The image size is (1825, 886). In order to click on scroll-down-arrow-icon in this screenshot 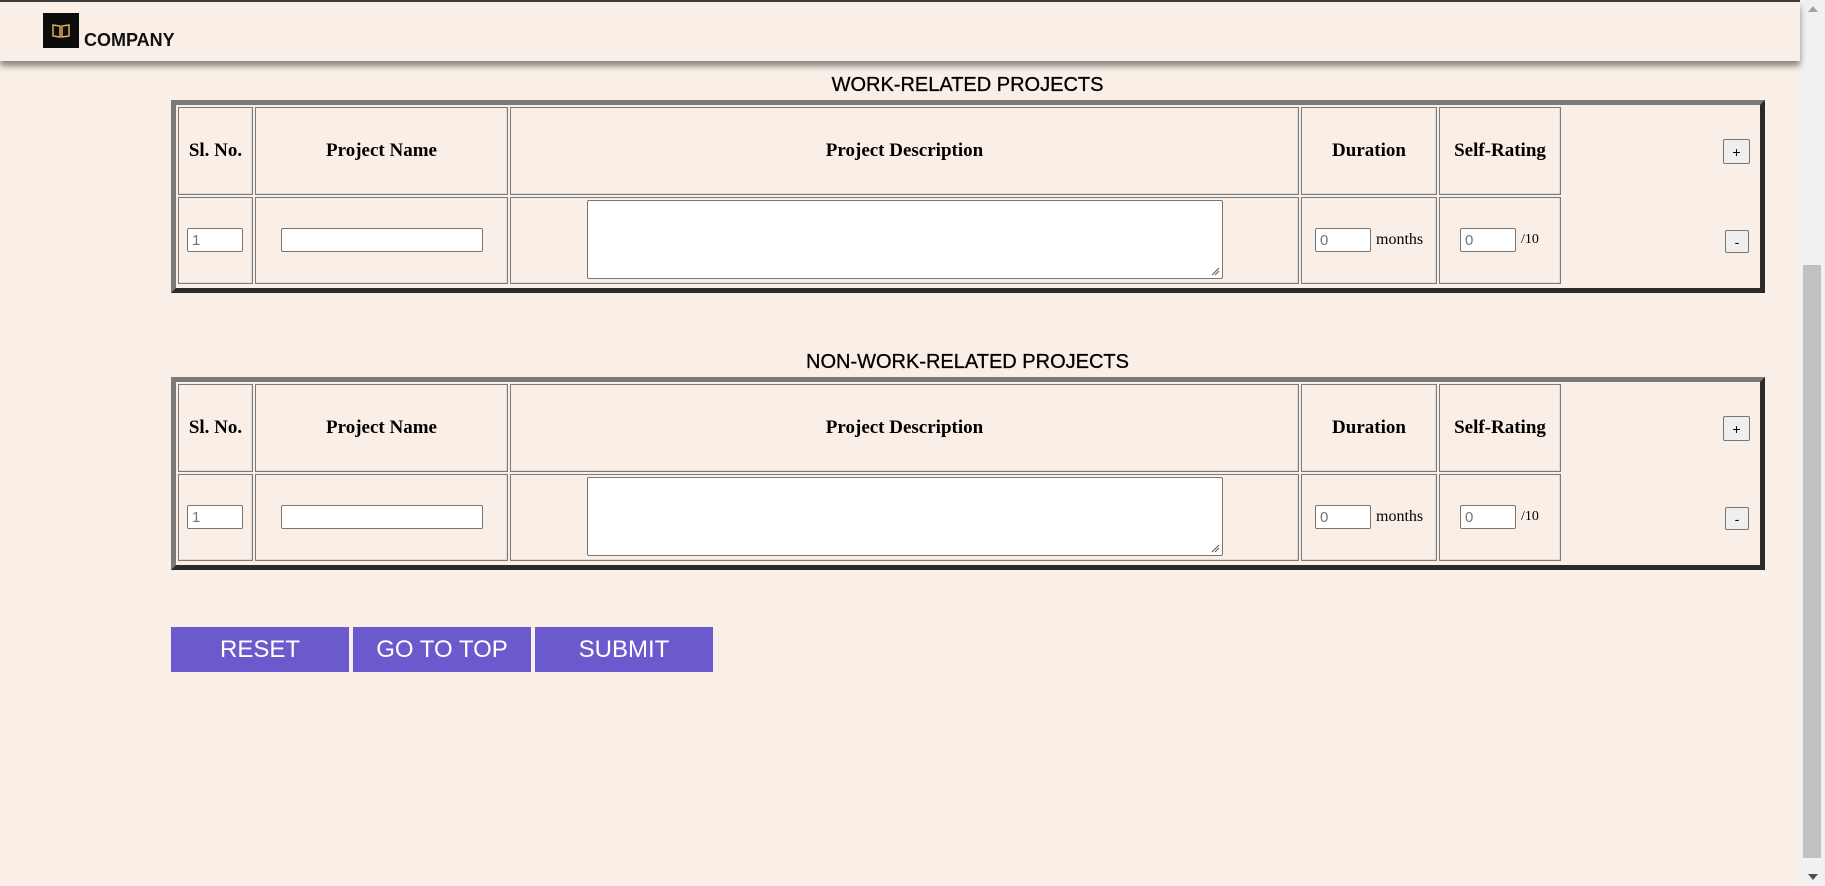, I will do `click(1813, 877)`.